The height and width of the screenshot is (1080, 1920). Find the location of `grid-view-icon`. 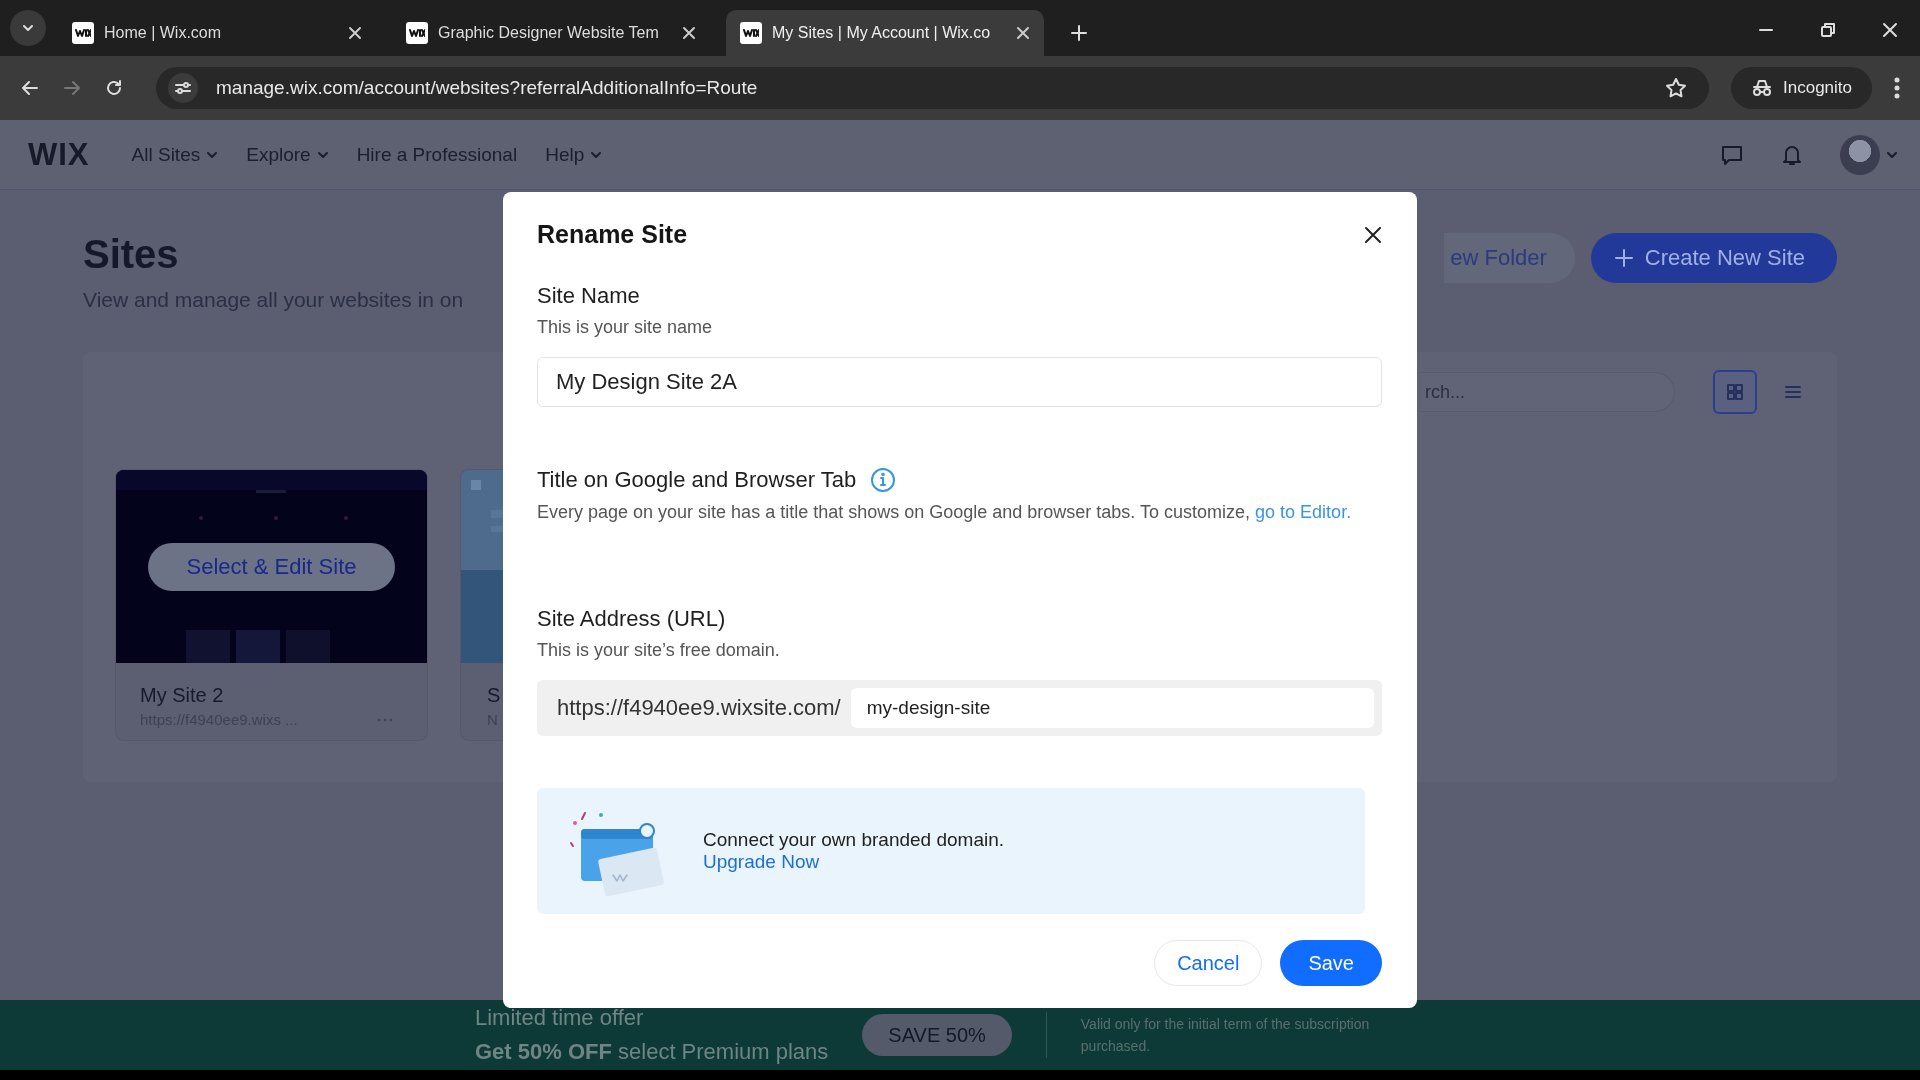

grid-view-icon is located at coordinates (1735, 392).